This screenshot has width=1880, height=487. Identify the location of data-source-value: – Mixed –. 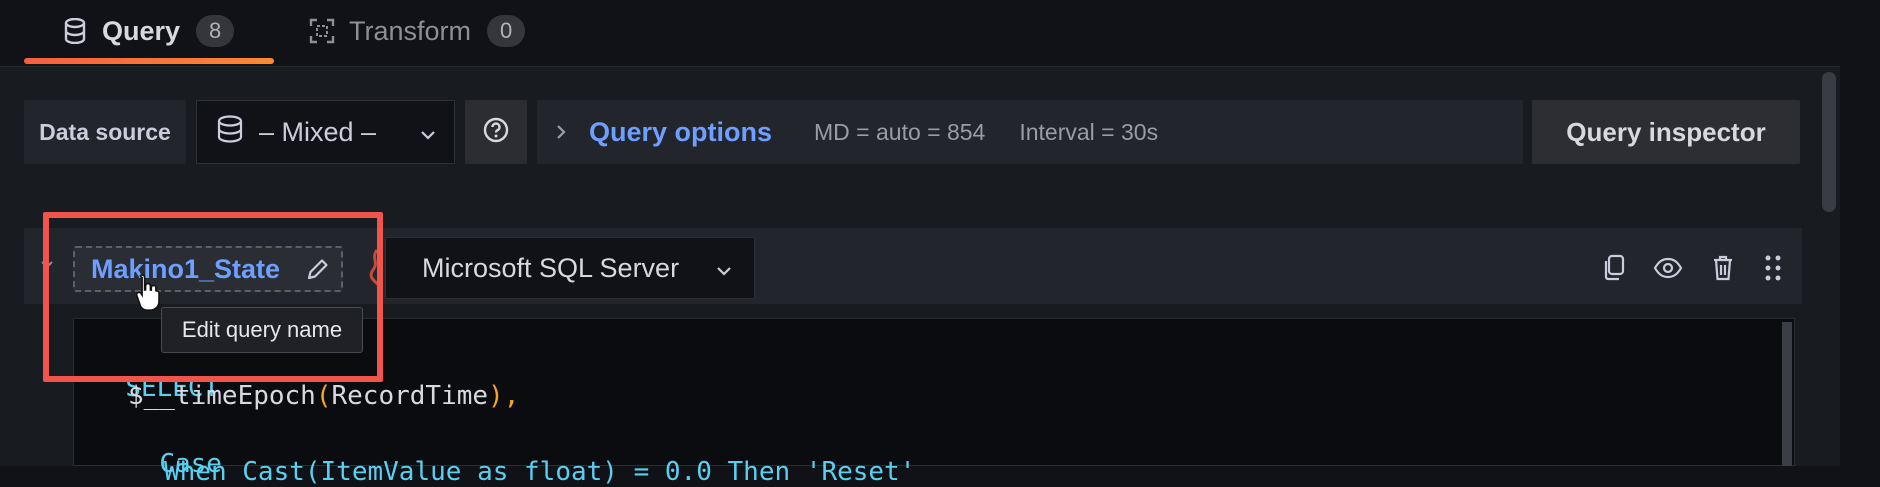
(318, 131).